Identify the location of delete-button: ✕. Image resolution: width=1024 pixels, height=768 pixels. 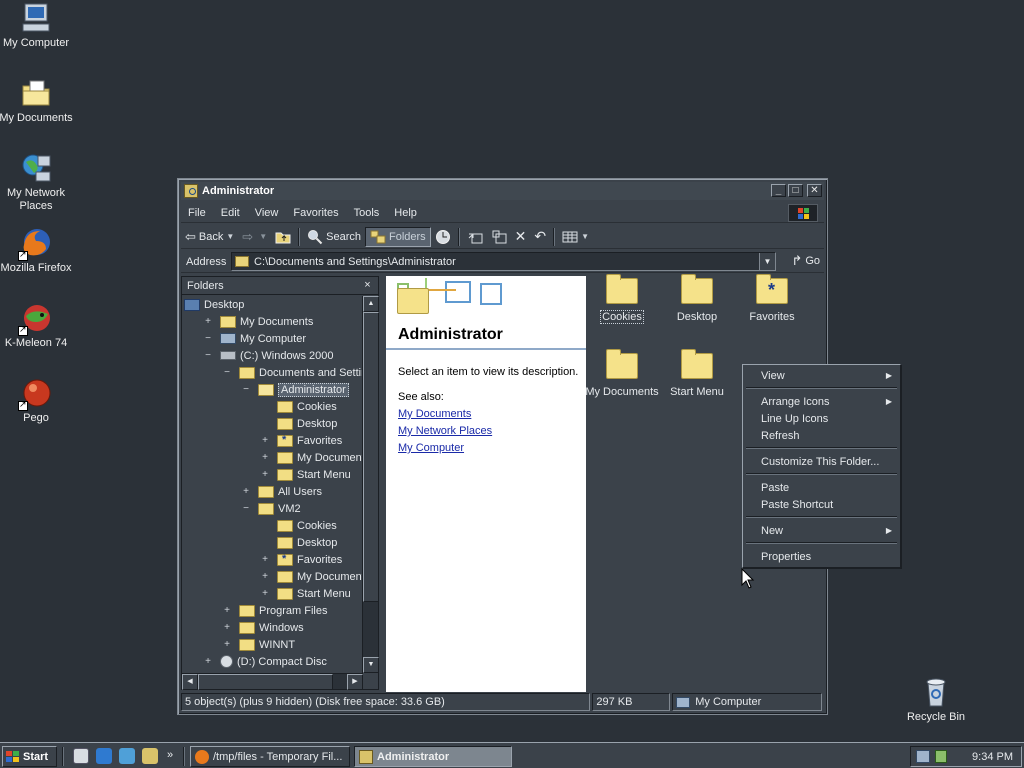
(521, 237).